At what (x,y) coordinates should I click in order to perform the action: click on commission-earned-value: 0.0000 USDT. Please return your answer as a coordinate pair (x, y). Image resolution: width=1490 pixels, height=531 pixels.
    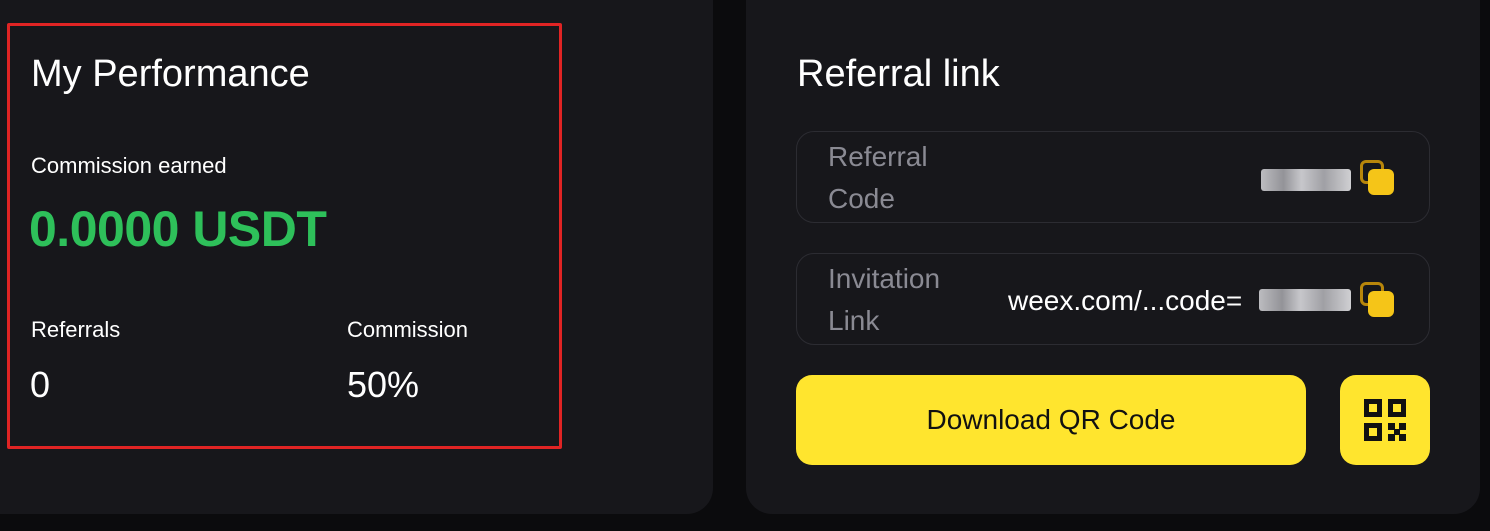
    Looking at the image, I should click on (178, 229).